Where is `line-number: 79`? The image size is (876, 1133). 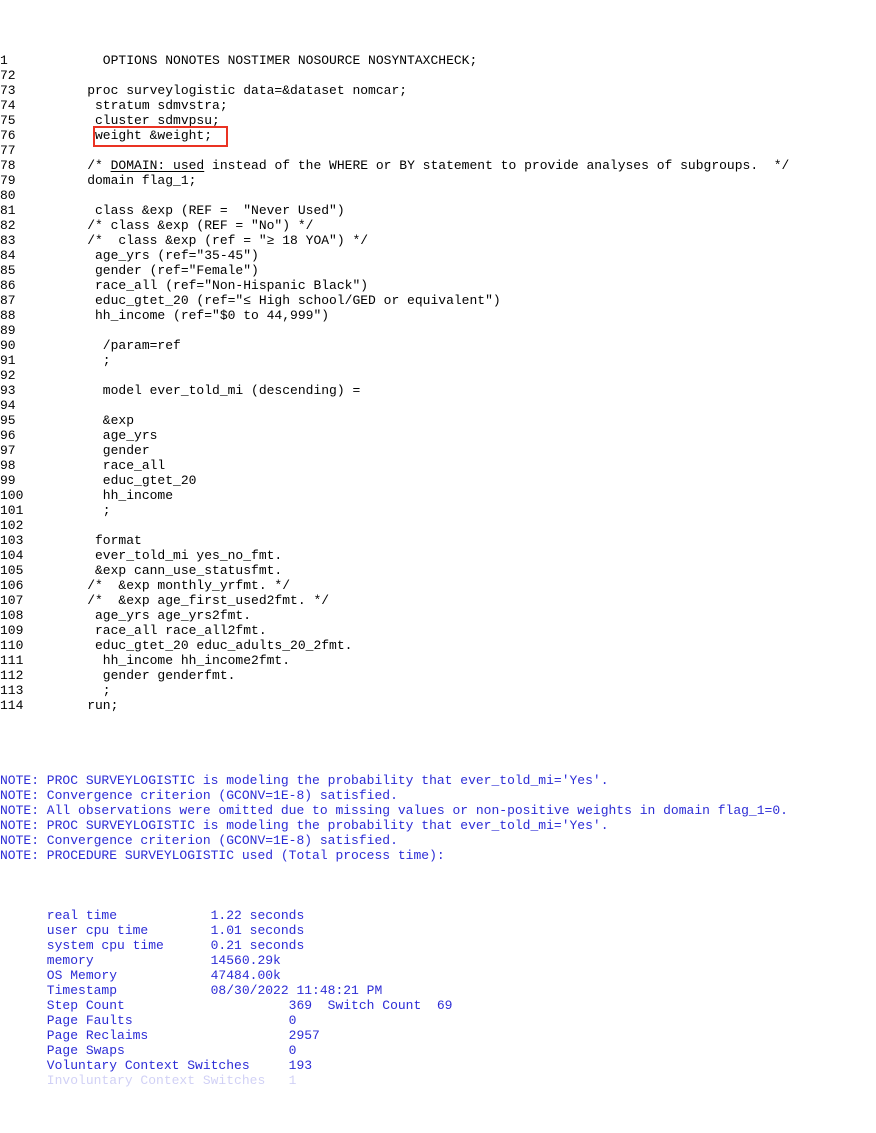 line-number: 79 is located at coordinates (8, 180).